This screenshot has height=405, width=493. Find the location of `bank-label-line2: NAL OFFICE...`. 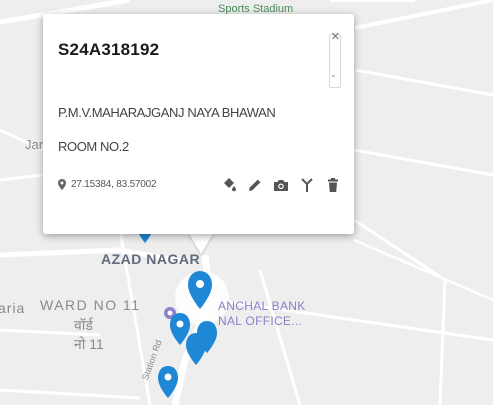

bank-label-line2: NAL OFFICE... is located at coordinates (260, 321).